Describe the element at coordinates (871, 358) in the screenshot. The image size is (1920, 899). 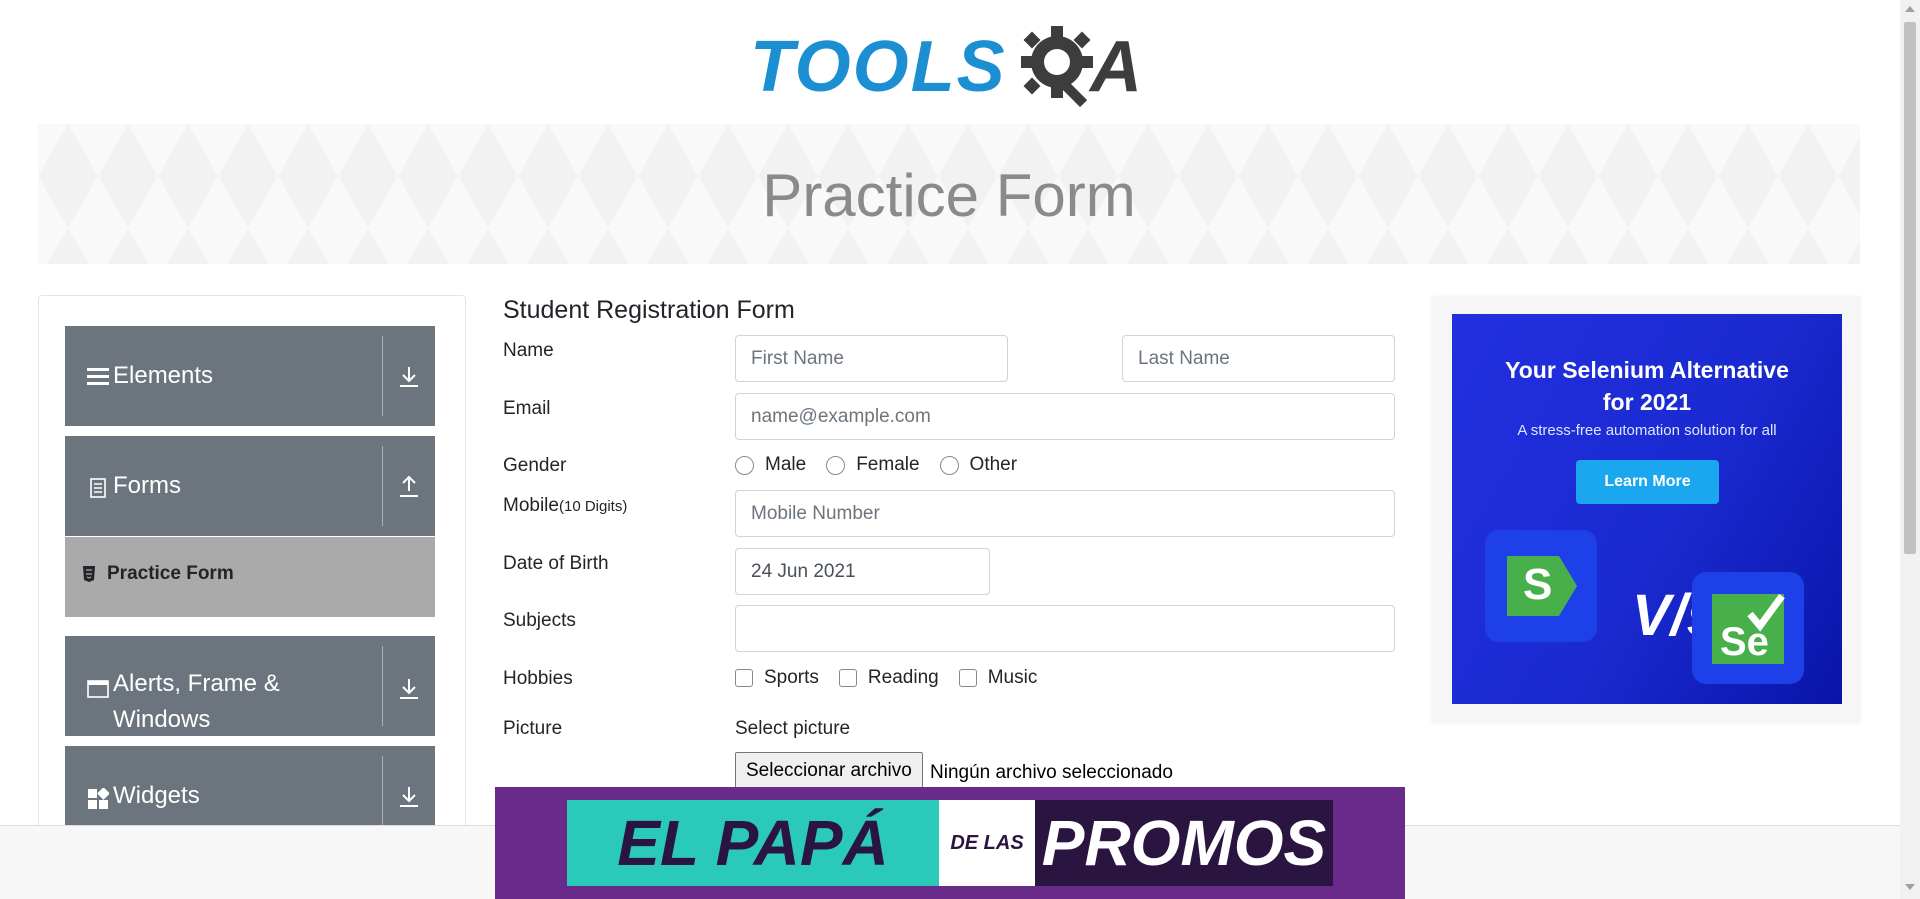
I see `first-name-input` at that location.